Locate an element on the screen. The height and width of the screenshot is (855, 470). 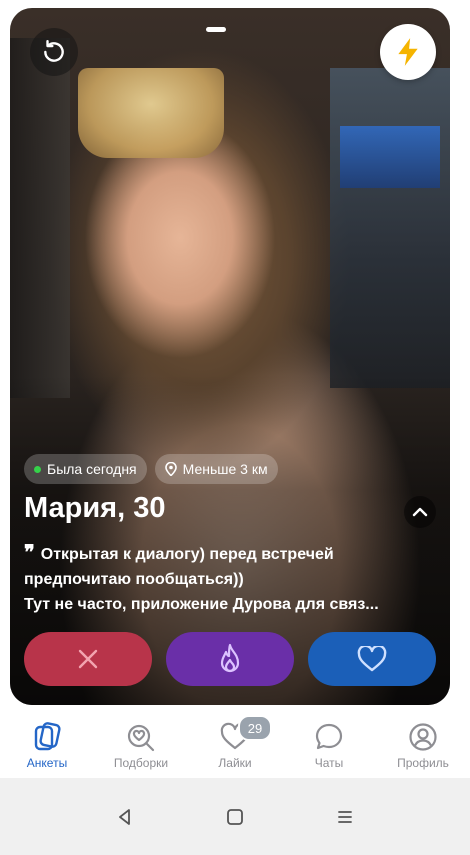
rewind-icon is located at coordinates (54, 50).